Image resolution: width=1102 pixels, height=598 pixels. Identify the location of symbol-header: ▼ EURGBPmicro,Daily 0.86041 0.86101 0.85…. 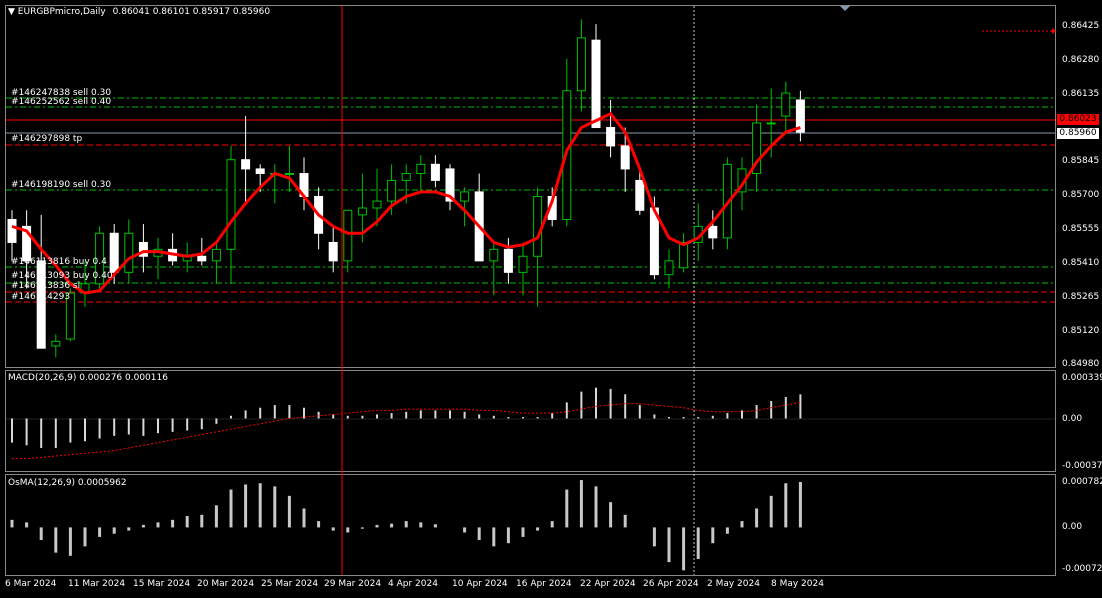
(139, 12).